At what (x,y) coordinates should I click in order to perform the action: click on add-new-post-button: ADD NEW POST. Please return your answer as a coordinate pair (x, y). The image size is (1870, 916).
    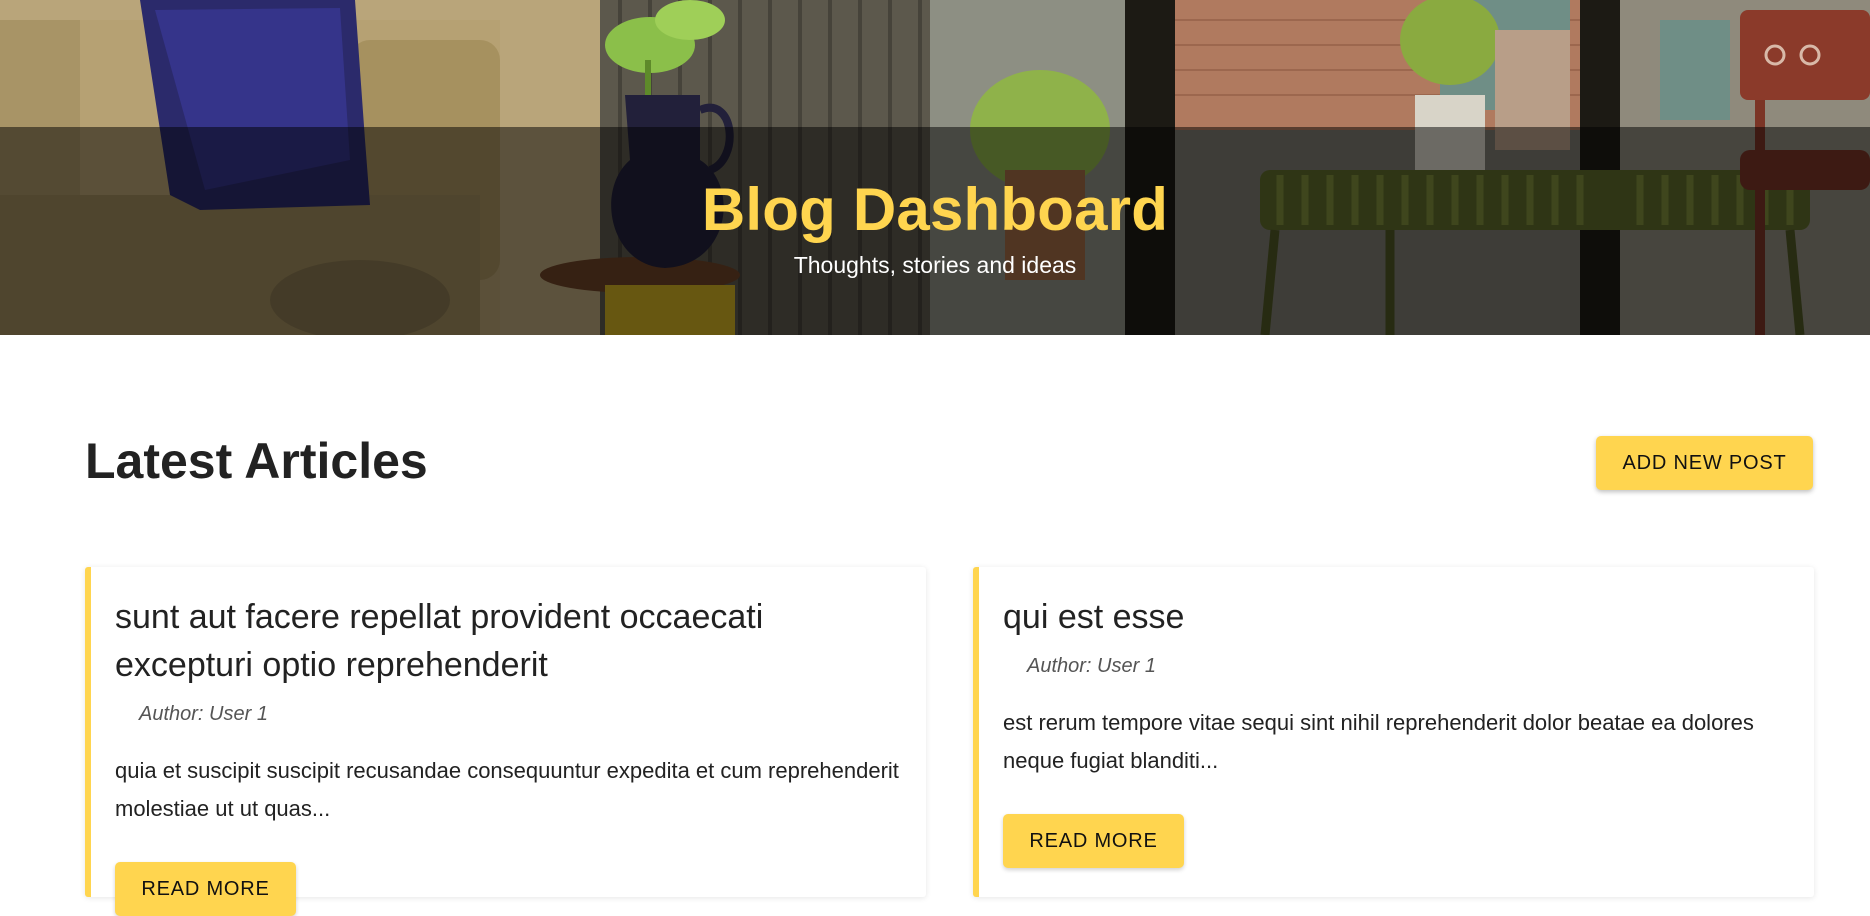
    Looking at the image, I should click on (1704, 463).